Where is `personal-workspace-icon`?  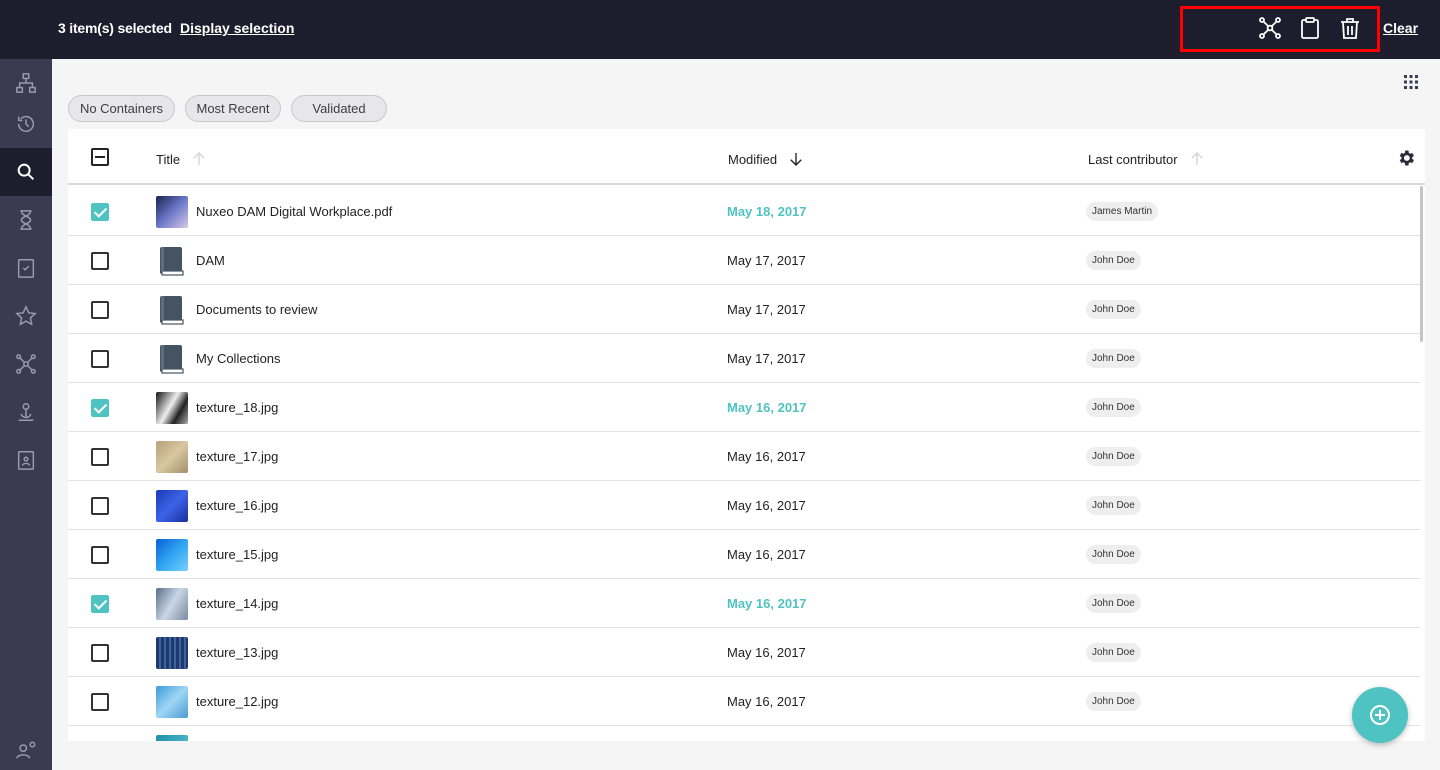
personal-workspace-icon is located at coordinates (26, 412).